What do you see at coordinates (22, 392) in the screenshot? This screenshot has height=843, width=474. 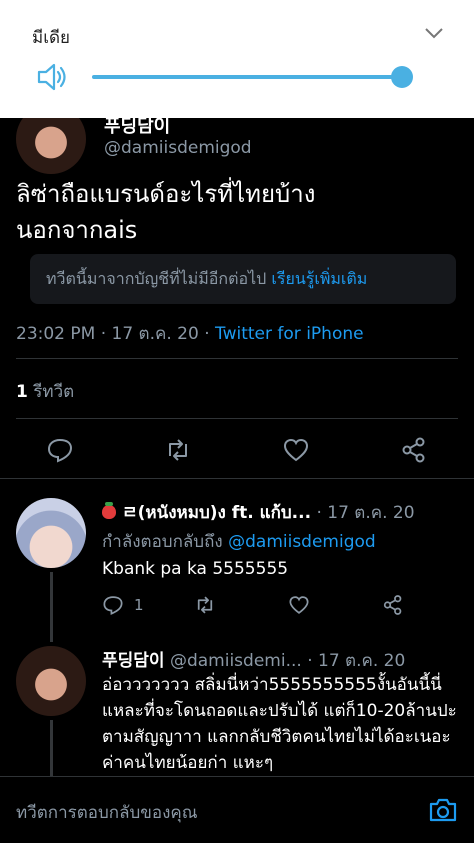 I see `retweet-count: 1` at bounding box center [22, 392].